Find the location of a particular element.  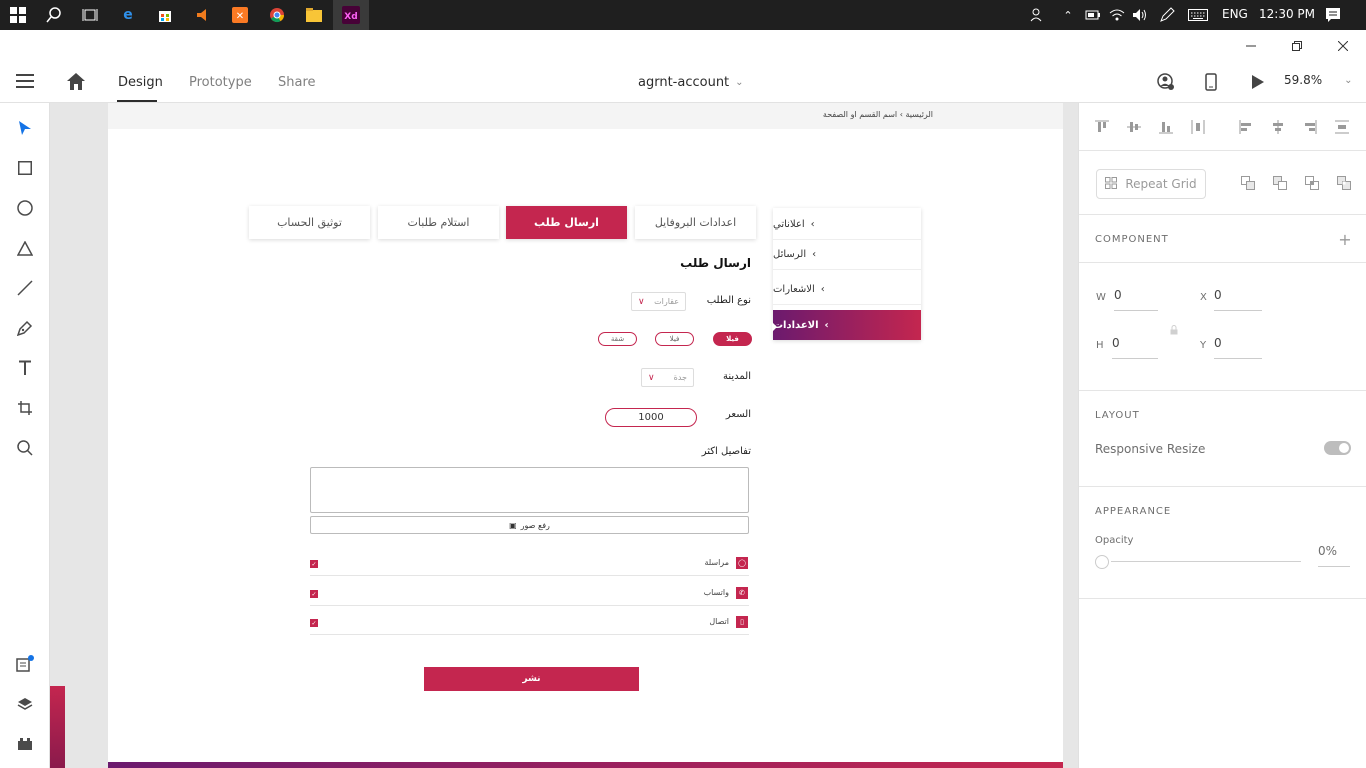

svg-text: Xd is located at coordinates (350, 17).